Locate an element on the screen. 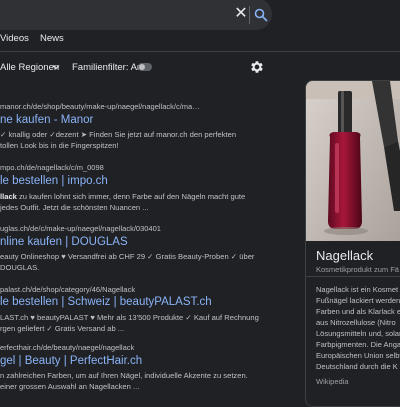  tabs-divider is located at coordinates (200, 51).